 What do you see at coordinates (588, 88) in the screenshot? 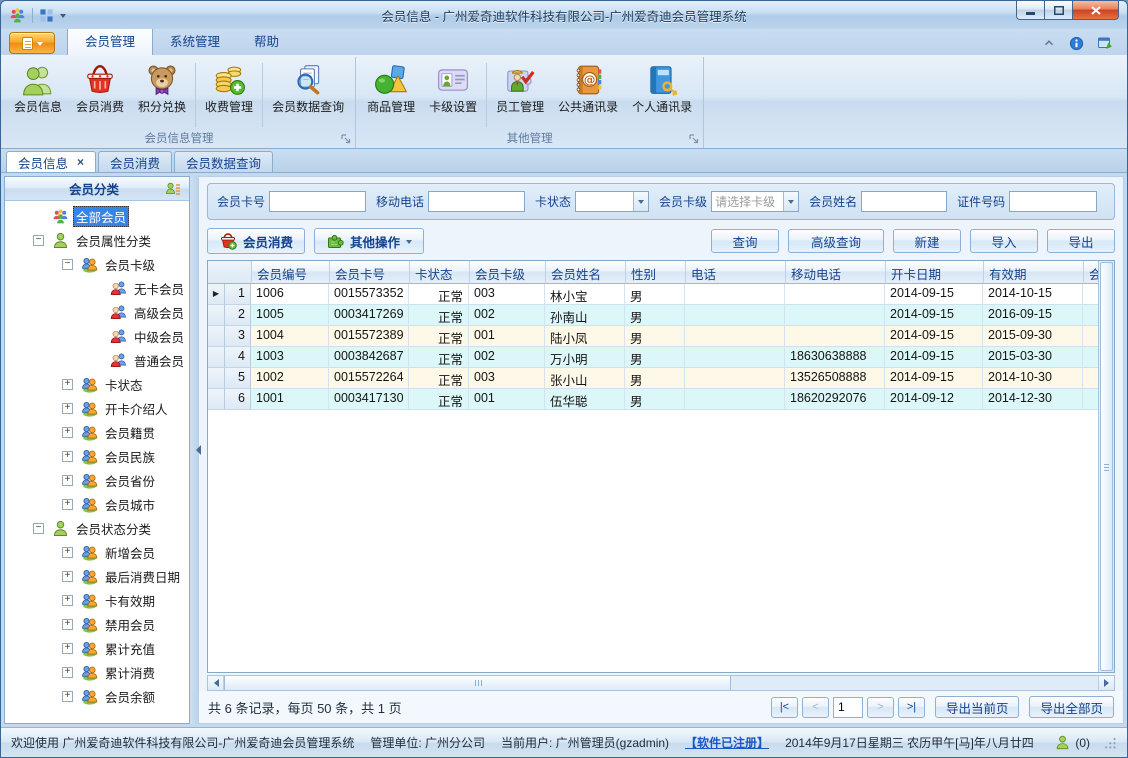
I see `ribbon-button-public-contacts: 公共通讯录` at bounding box center [588, 88].